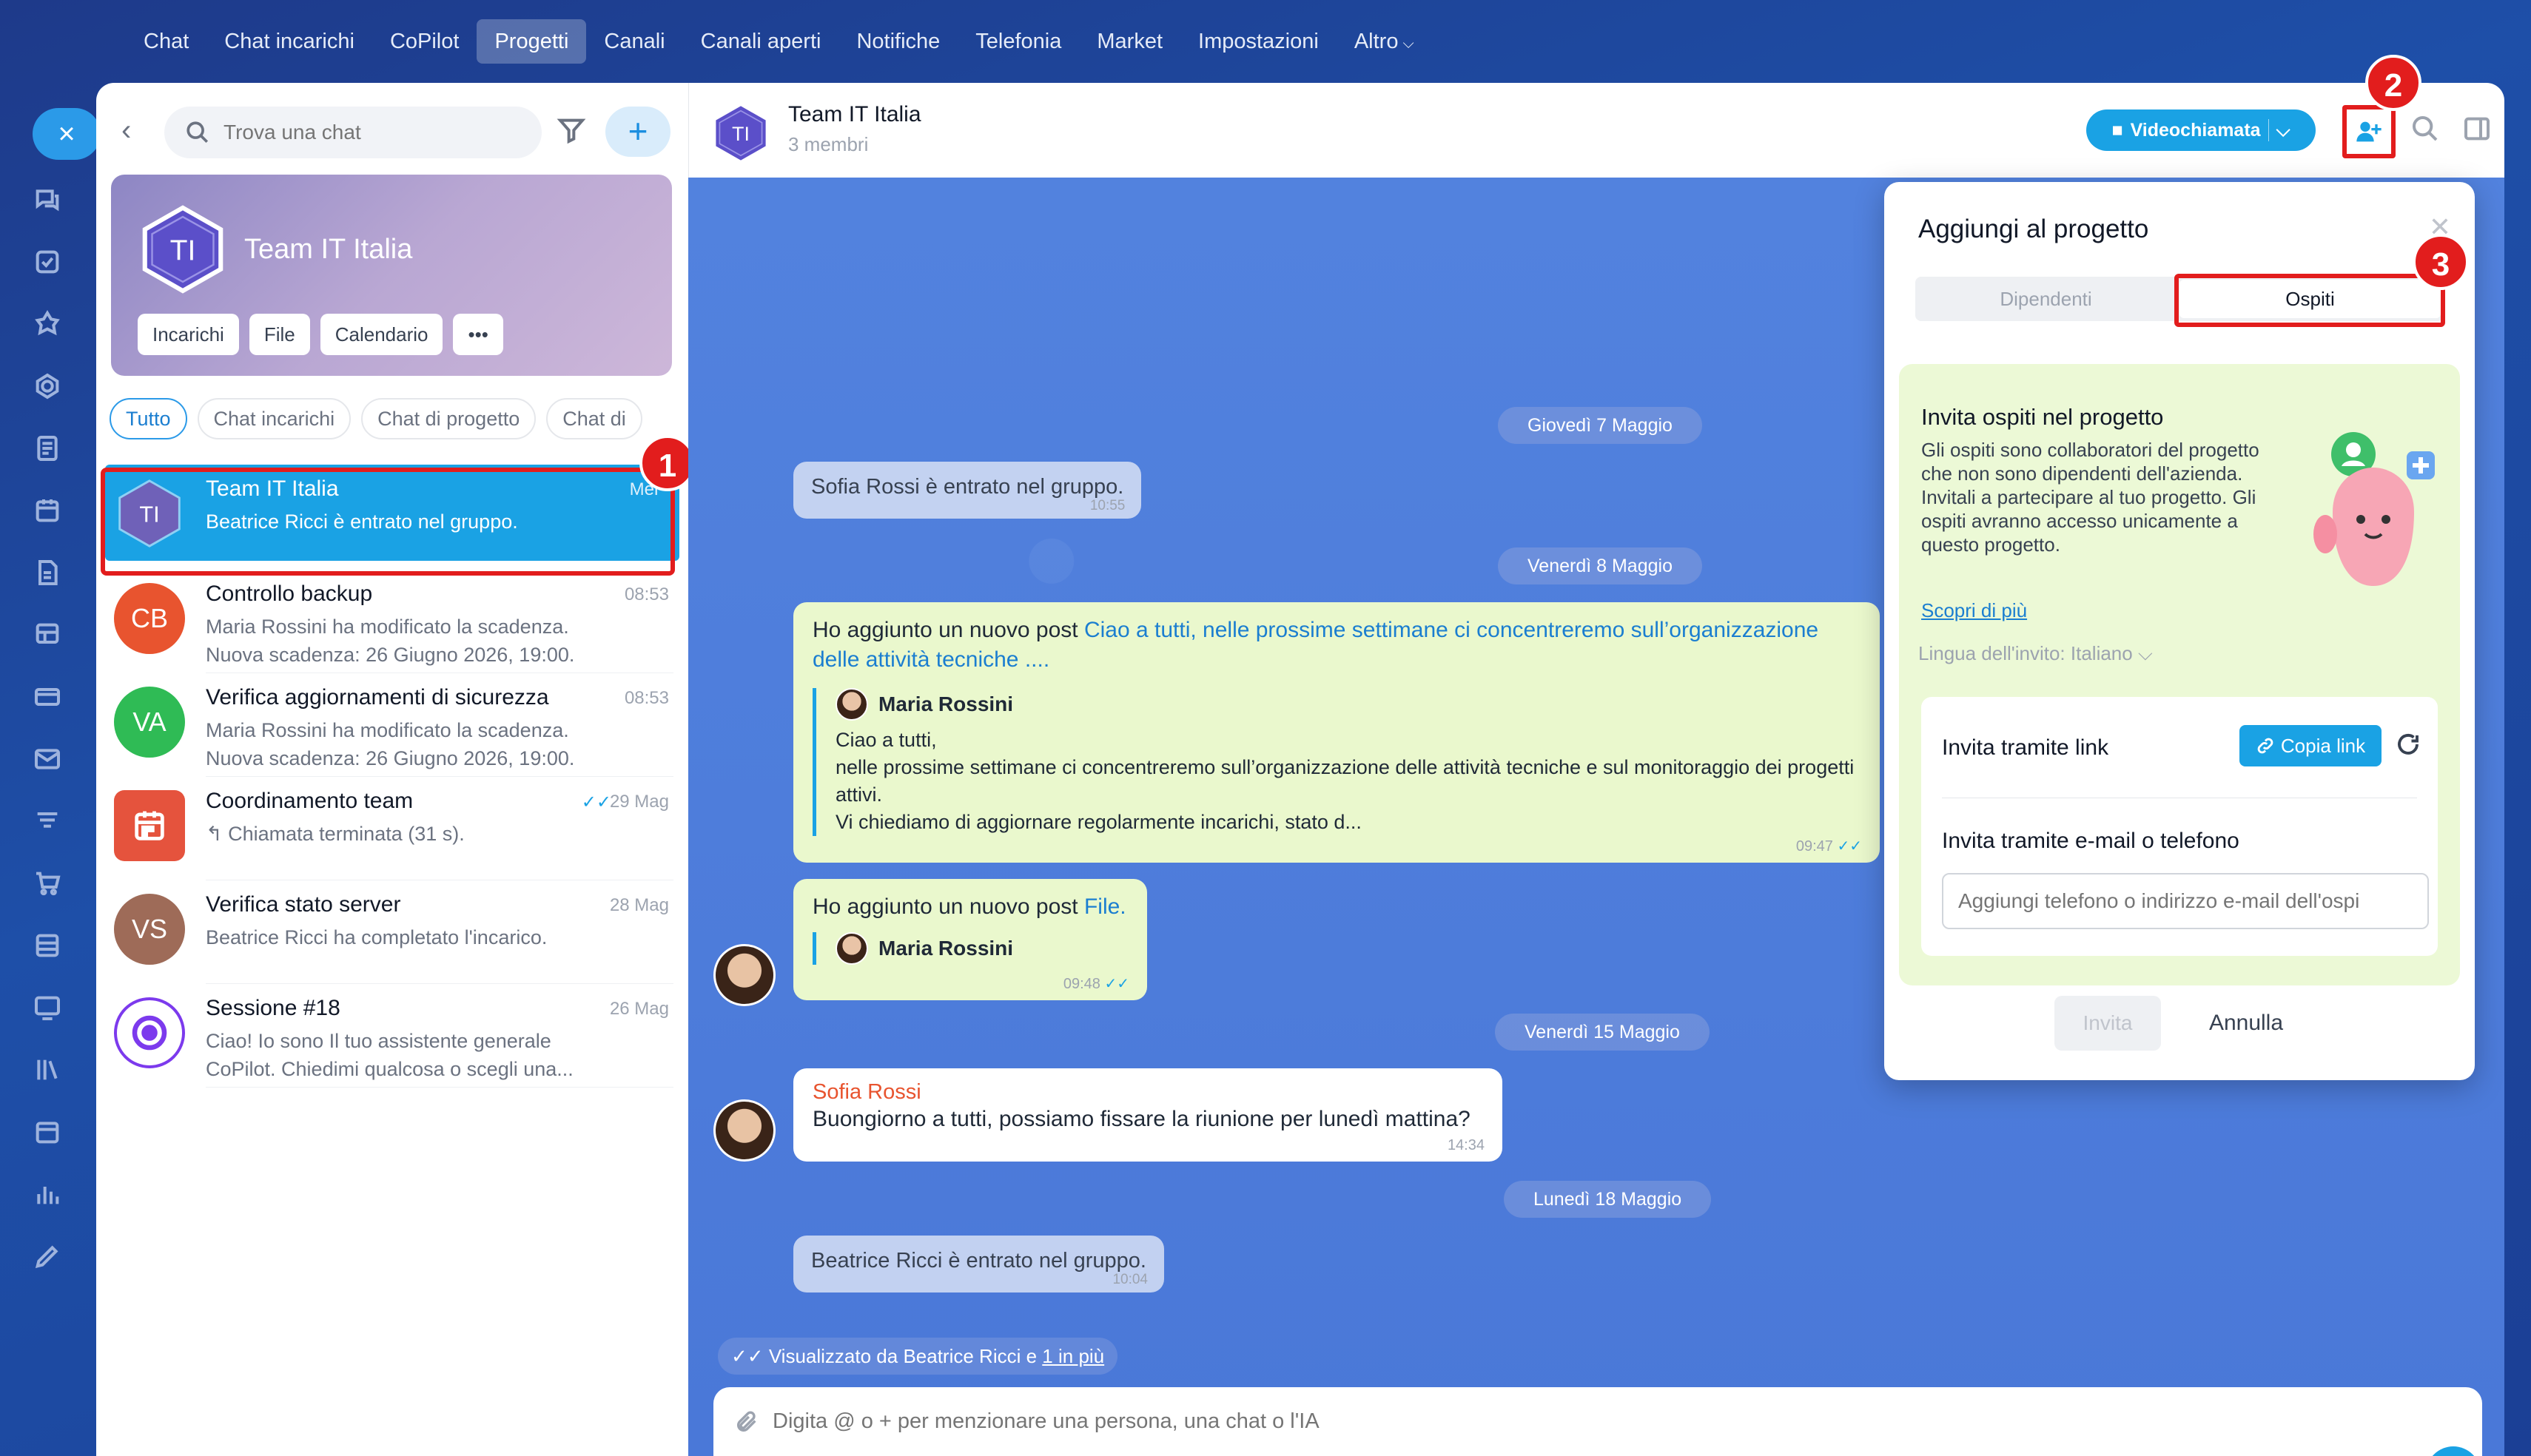 The width and height of the screenshot is (2531, 1456). Describe the element at coordinates (49, 1133) in the screenshot. I see `schedule-icon` at that location.